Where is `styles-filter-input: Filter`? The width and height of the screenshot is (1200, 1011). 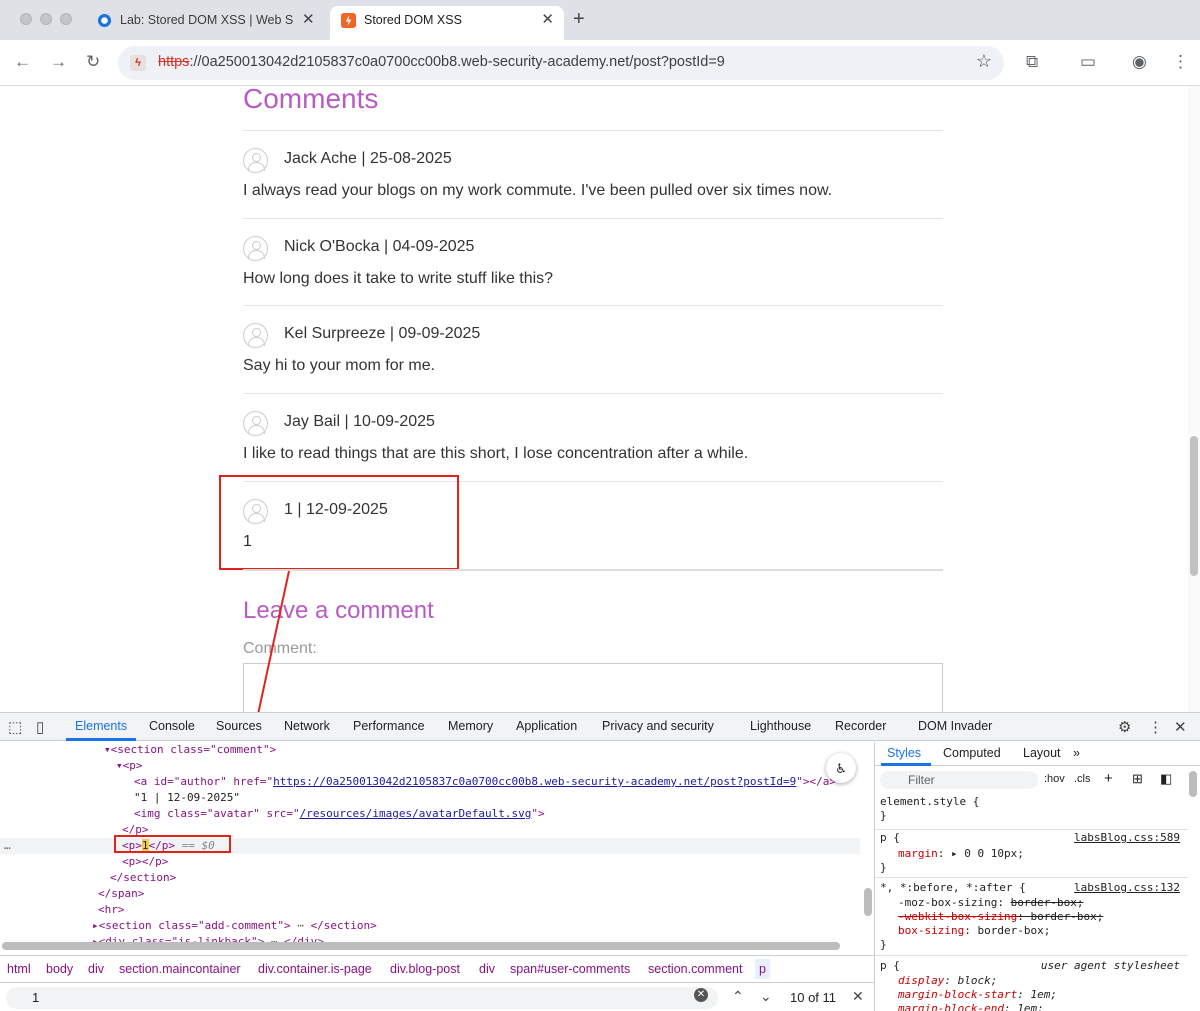 styles-filter-input: Filter is located at coordinates (959, 780).